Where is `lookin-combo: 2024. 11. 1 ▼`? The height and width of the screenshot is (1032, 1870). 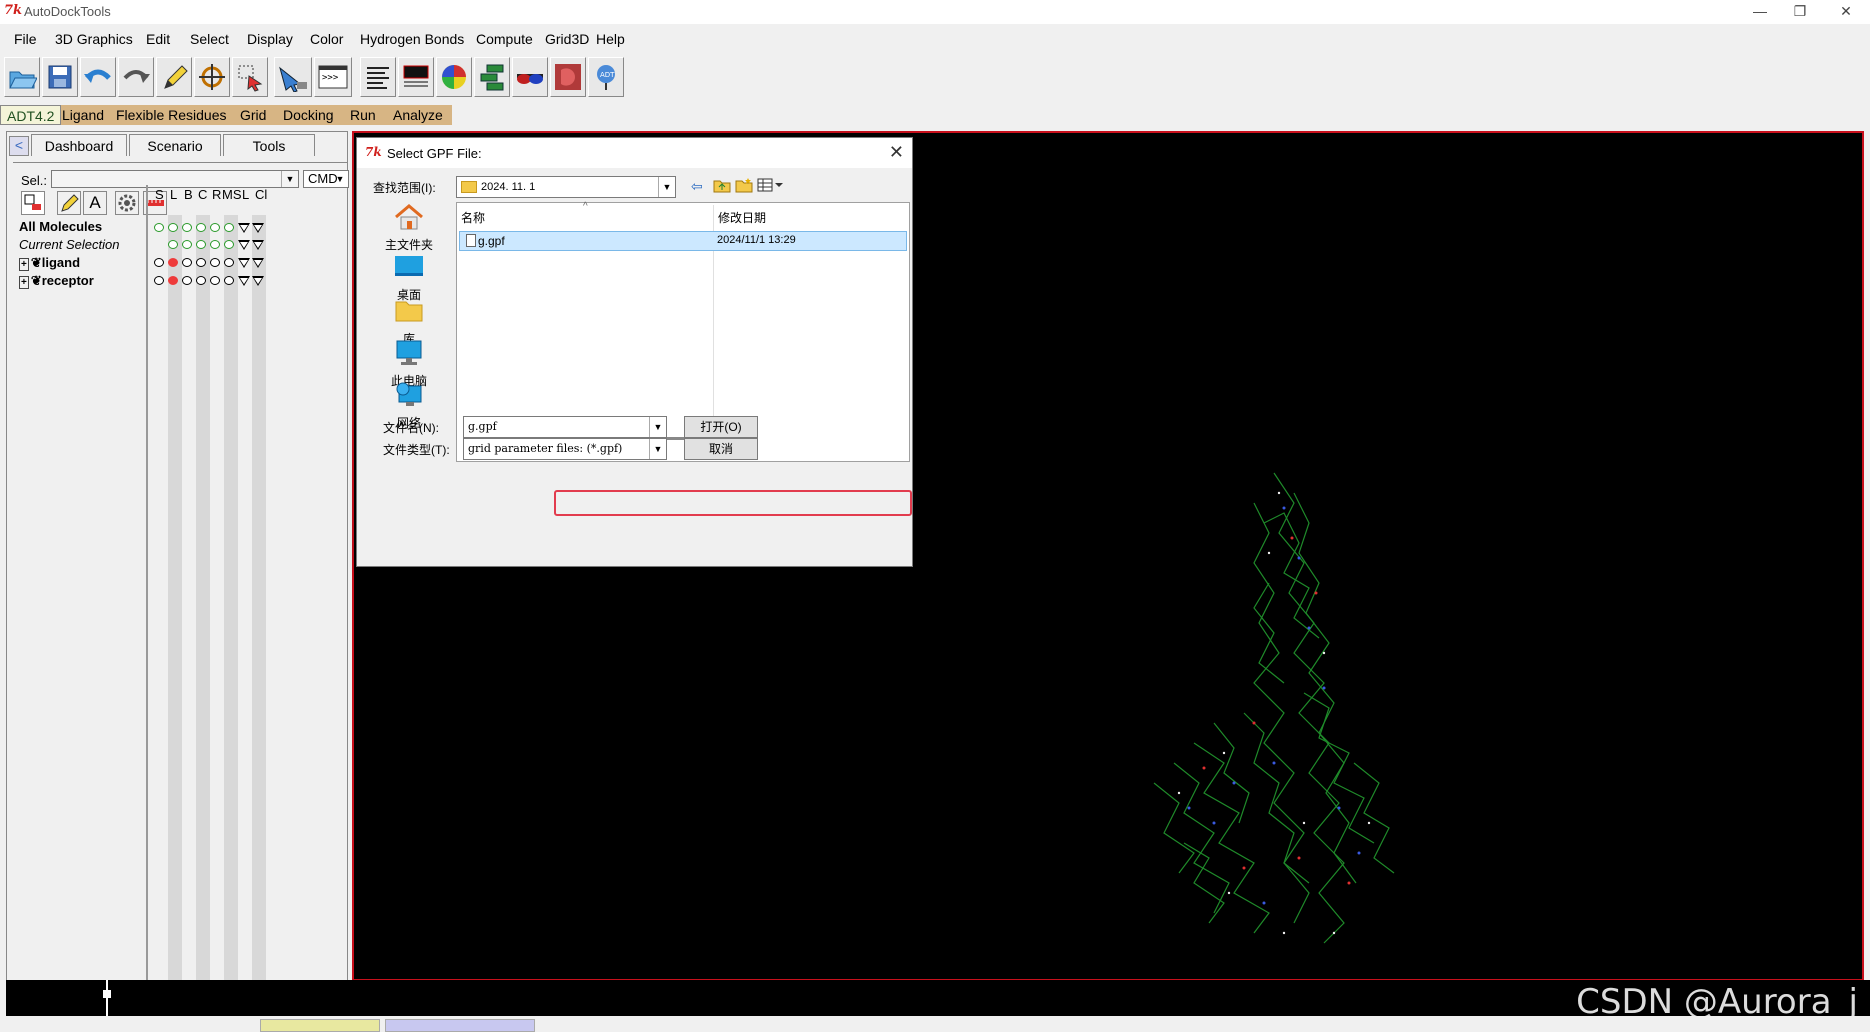
lookin-combo: 2024. 11. 1 ▼ is located at coordinates (566, 187).